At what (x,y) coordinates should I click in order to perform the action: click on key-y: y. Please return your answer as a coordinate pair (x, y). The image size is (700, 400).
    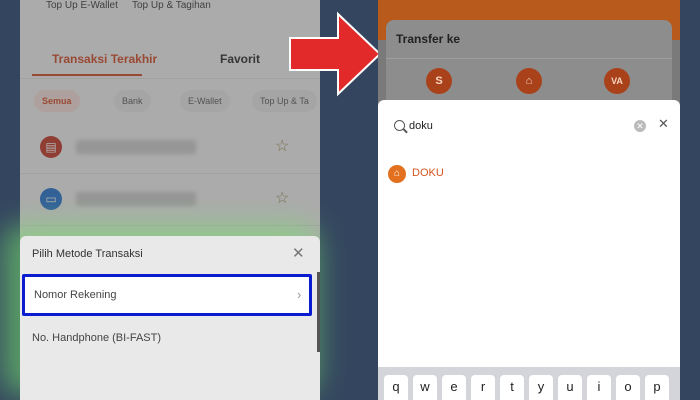
    Looking at the image, I should click on (541, 387).